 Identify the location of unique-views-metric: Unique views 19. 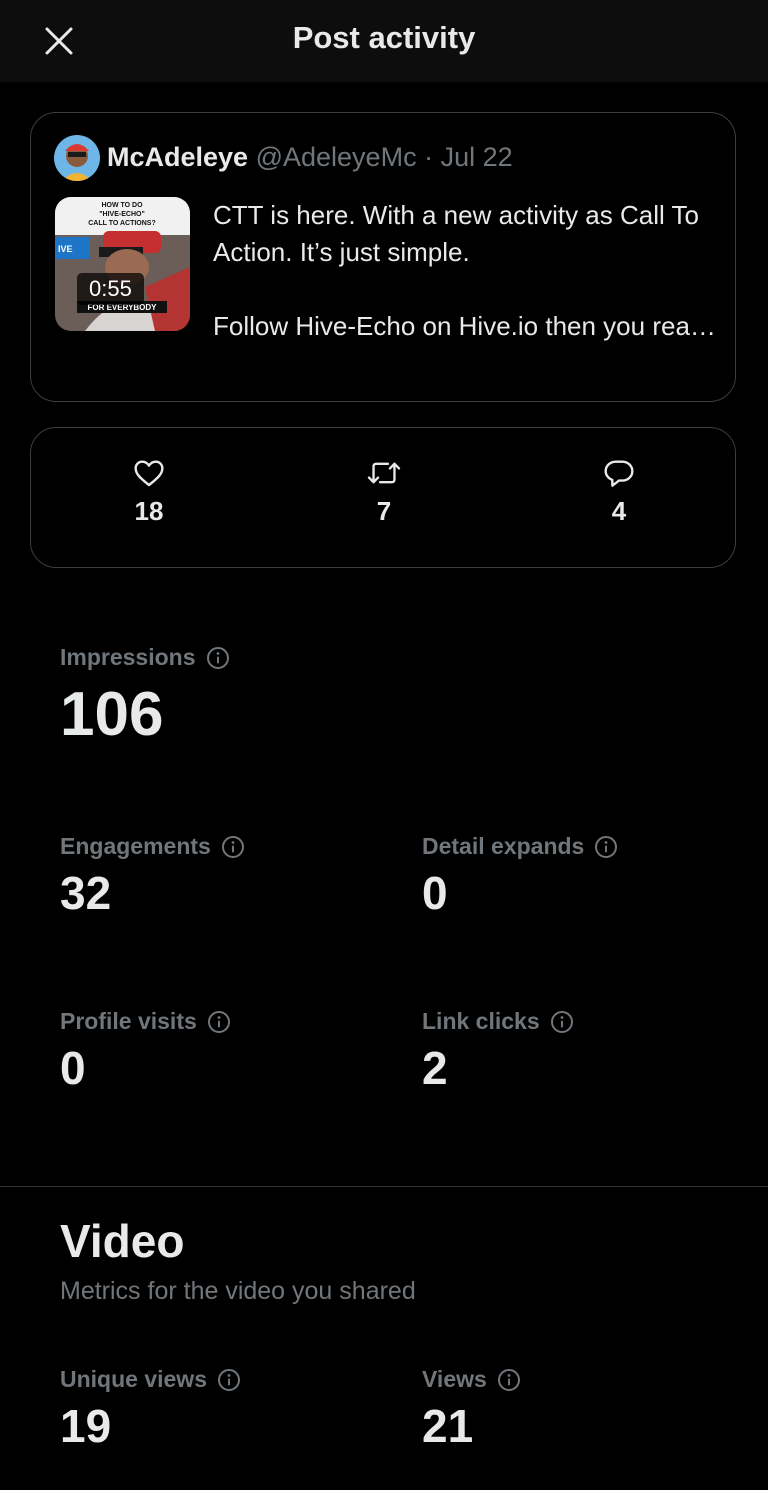
(150, 1409).